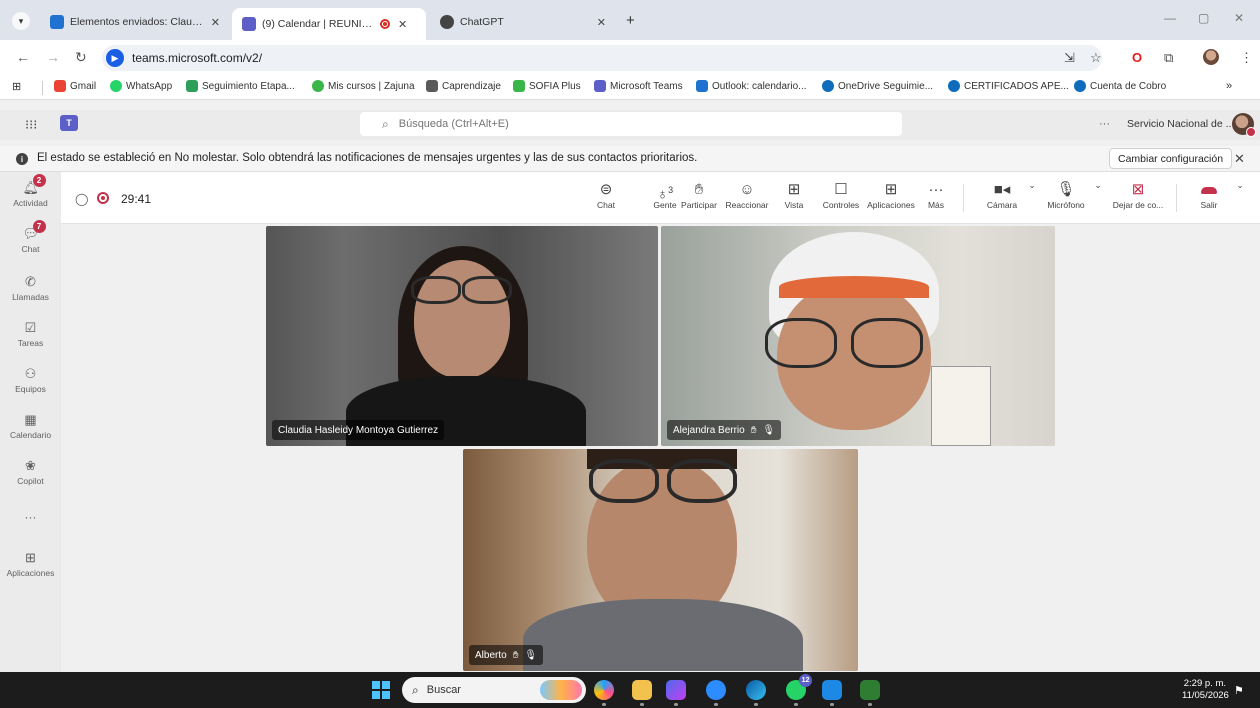 This screenshot has width=1260, height=708. I want to click on control-label: Micrófono, so click(1066, 205).